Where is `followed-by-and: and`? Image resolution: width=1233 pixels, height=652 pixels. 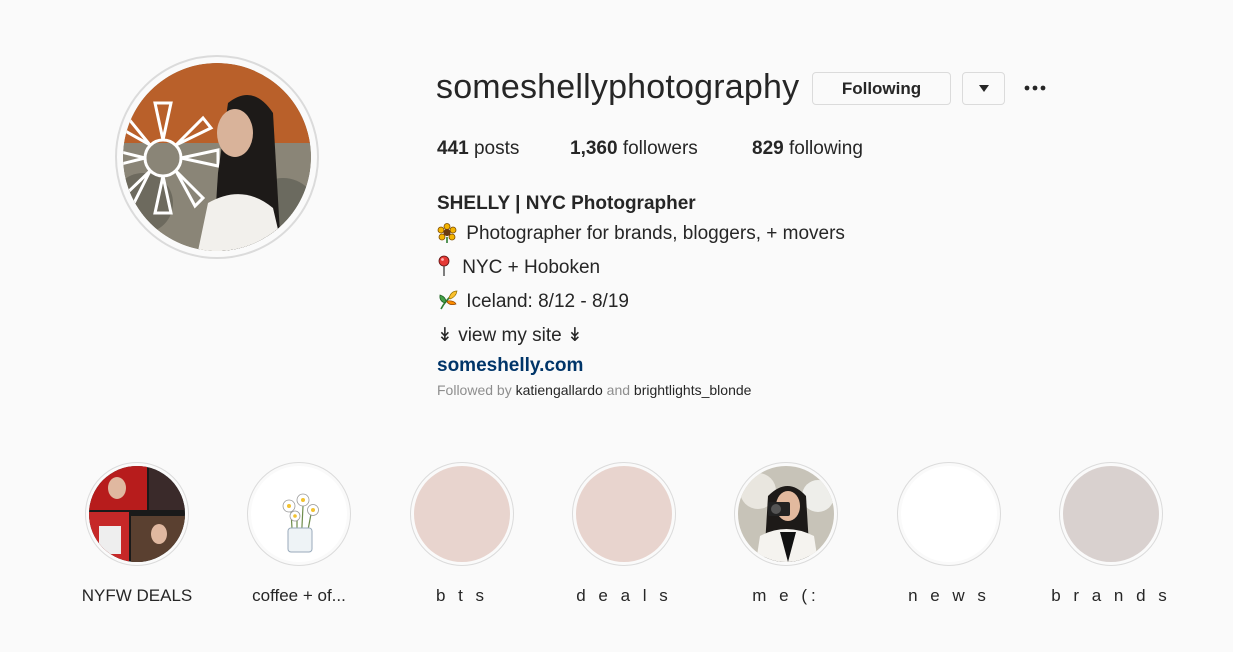 followed-by-and: and is located at coordinates (618, 390).